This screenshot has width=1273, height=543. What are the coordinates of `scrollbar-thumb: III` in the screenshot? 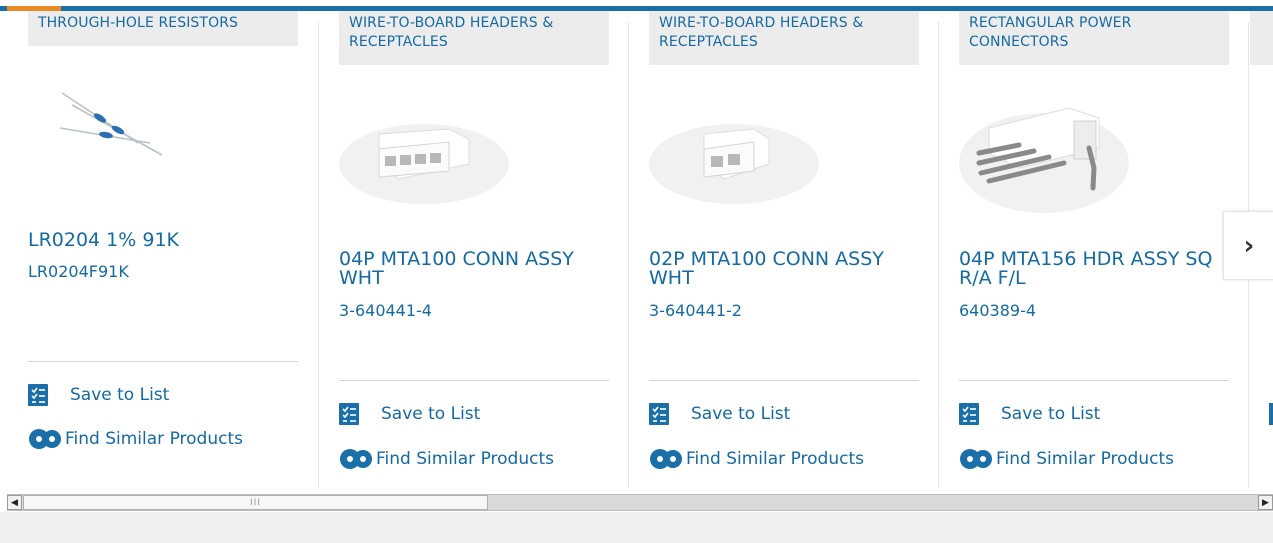 It's located at (255, 502).